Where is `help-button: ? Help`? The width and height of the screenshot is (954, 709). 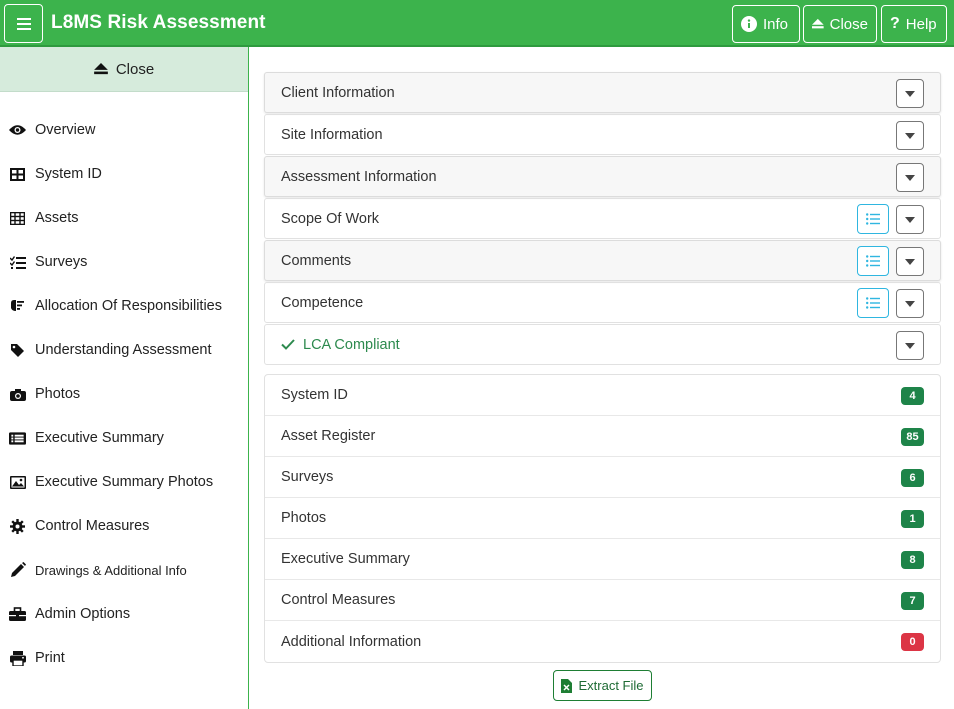
help-button: ? Help is located at coordinates (914, 24).